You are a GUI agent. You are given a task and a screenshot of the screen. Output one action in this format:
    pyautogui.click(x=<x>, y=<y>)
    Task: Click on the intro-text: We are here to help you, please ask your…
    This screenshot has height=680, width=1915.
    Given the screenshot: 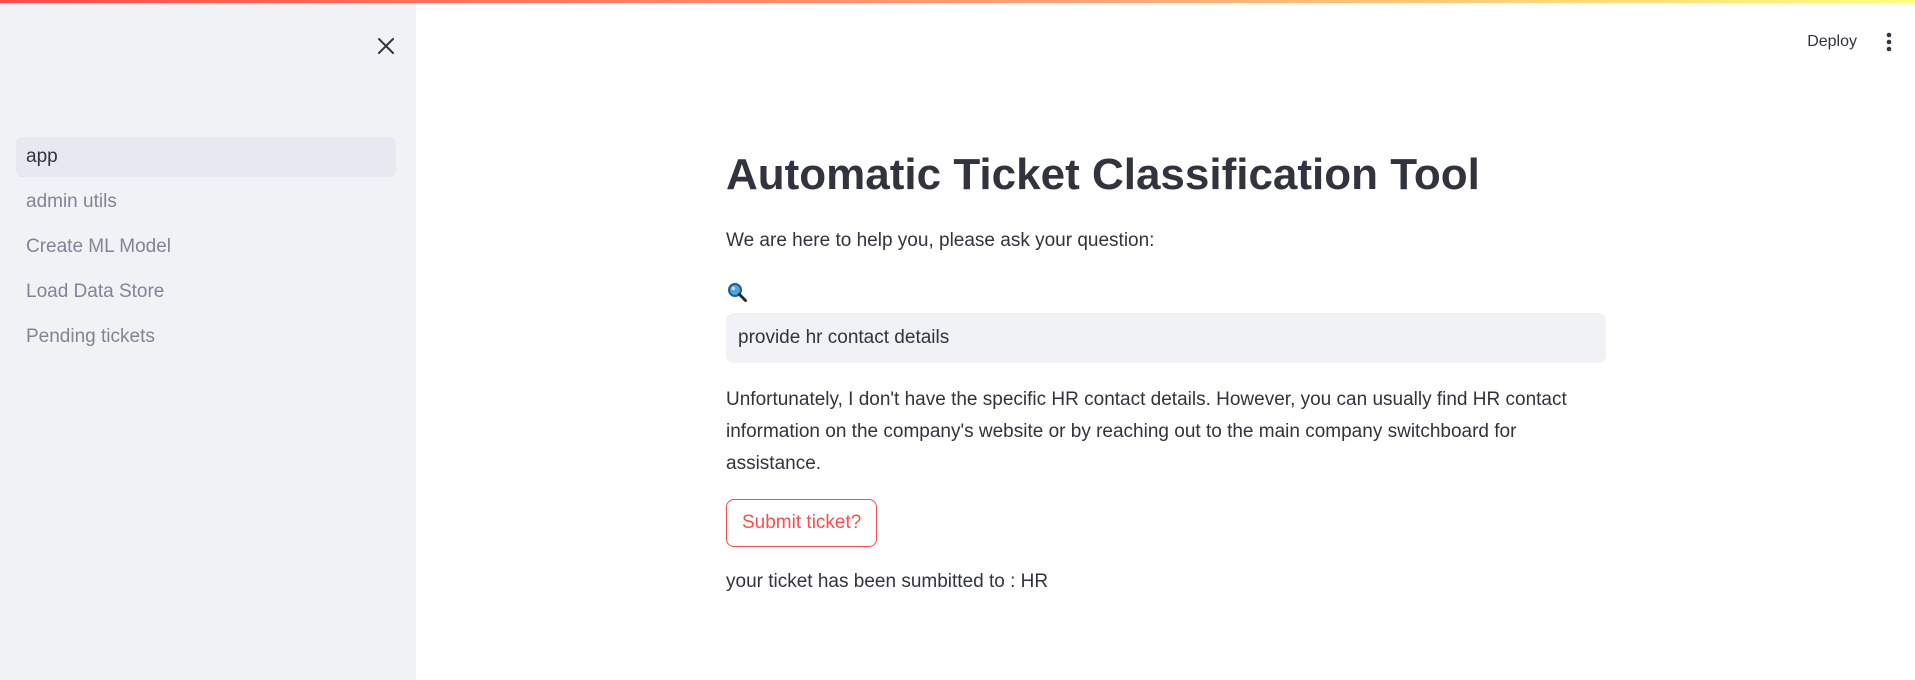 What is the action you would take?
    pyautogui.click(x=940, y=240)
    